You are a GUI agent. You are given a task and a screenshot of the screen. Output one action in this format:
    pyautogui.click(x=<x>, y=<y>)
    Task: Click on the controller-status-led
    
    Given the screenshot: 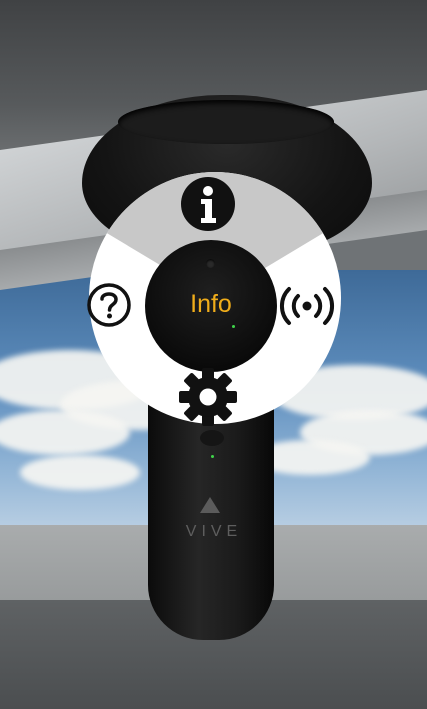 What is the action you would take?
    pyautogui.click(x=212, y=456)
    